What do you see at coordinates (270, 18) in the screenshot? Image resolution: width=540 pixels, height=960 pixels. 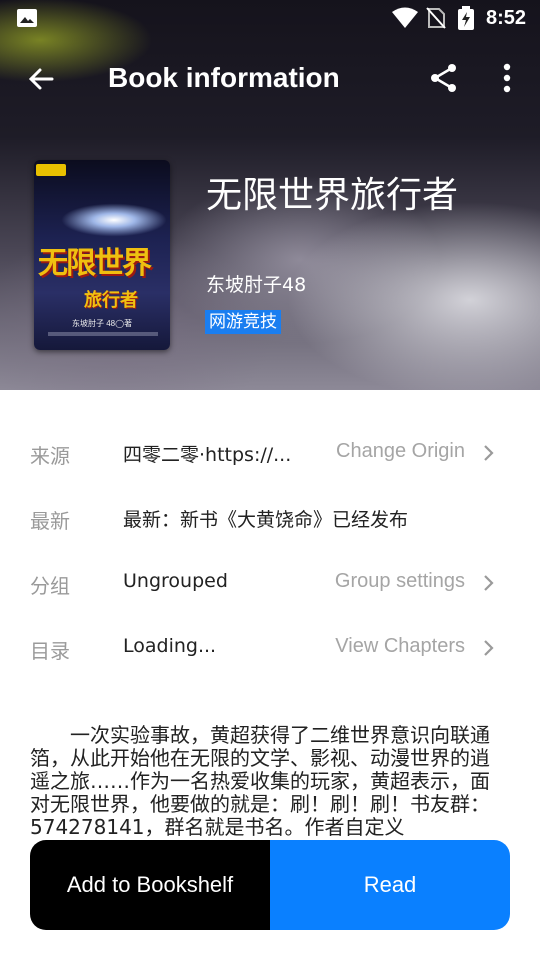 I see `status-bar: 8:52` at bounding box center [270, 18].